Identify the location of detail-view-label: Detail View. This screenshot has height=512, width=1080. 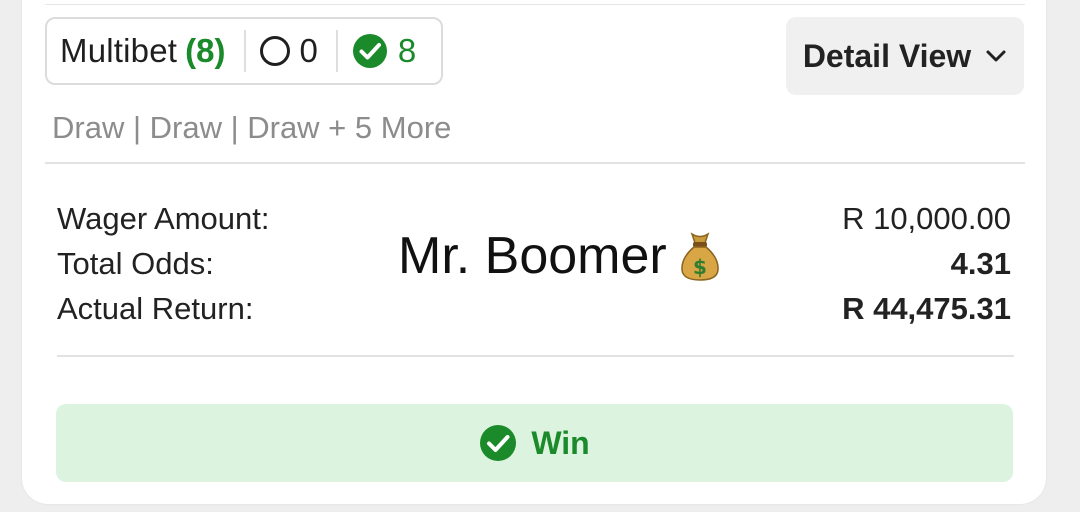
(887, 55).